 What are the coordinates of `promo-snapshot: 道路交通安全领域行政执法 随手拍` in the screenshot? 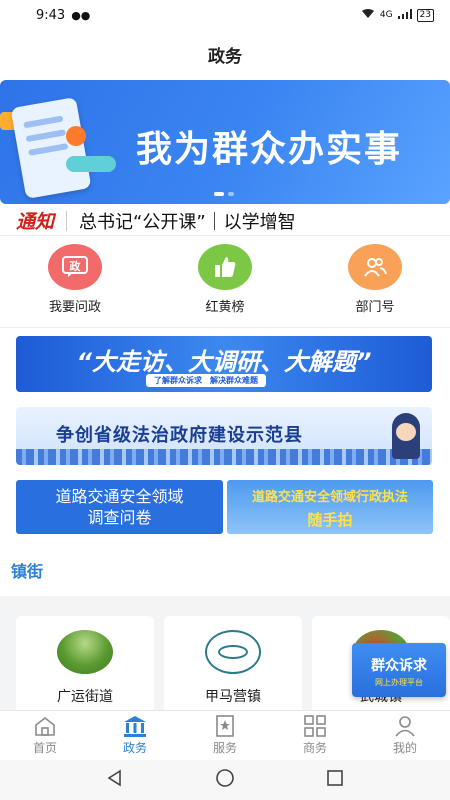 It's located at (330, 507).